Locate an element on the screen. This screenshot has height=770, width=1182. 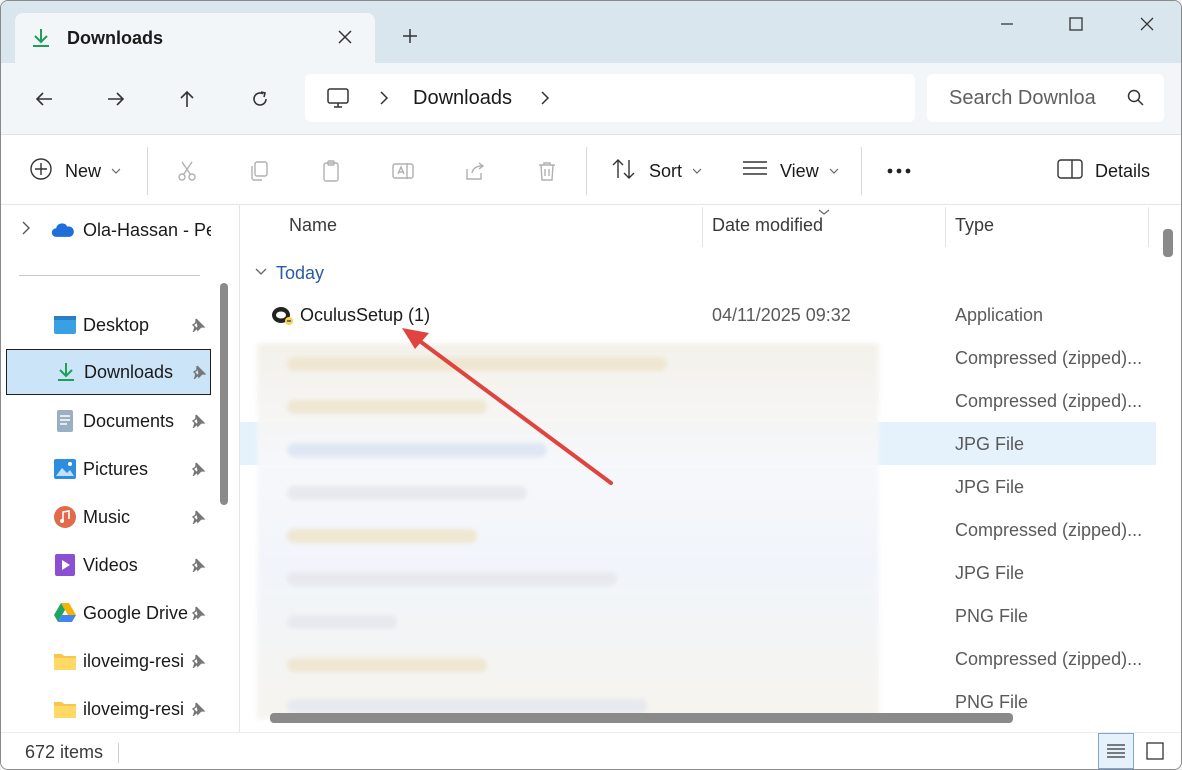
breadcrumb-downloads: Downloads is located at coordinates (462, 98).